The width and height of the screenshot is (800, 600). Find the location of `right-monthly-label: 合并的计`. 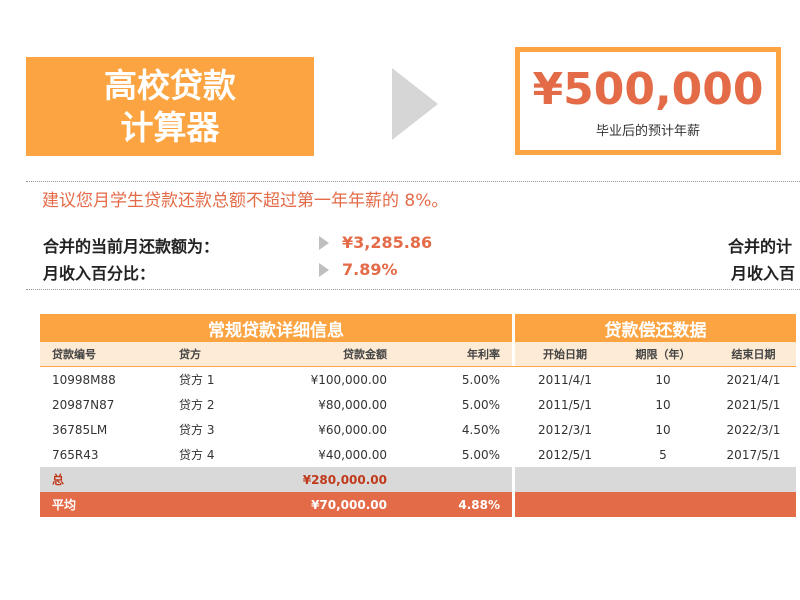

right-monthly-label: 合并的计 is located at coordinates (760, 246).